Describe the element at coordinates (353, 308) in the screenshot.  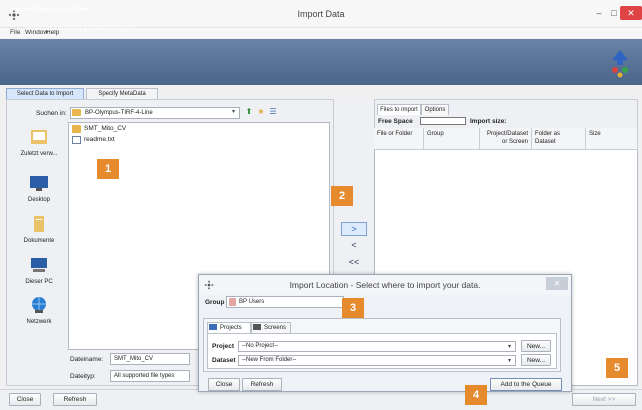
I see `callout-3: 3` at that location.